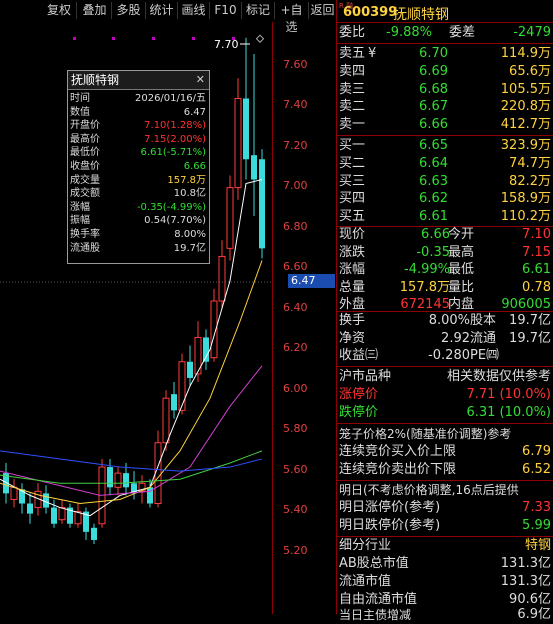 Image resolution: width=553 pixels, height=624 pixels. Describe the element at coordinates (171, 207) in the screenshot. I see `info-value: -0.35(-4.99%)` at that location.